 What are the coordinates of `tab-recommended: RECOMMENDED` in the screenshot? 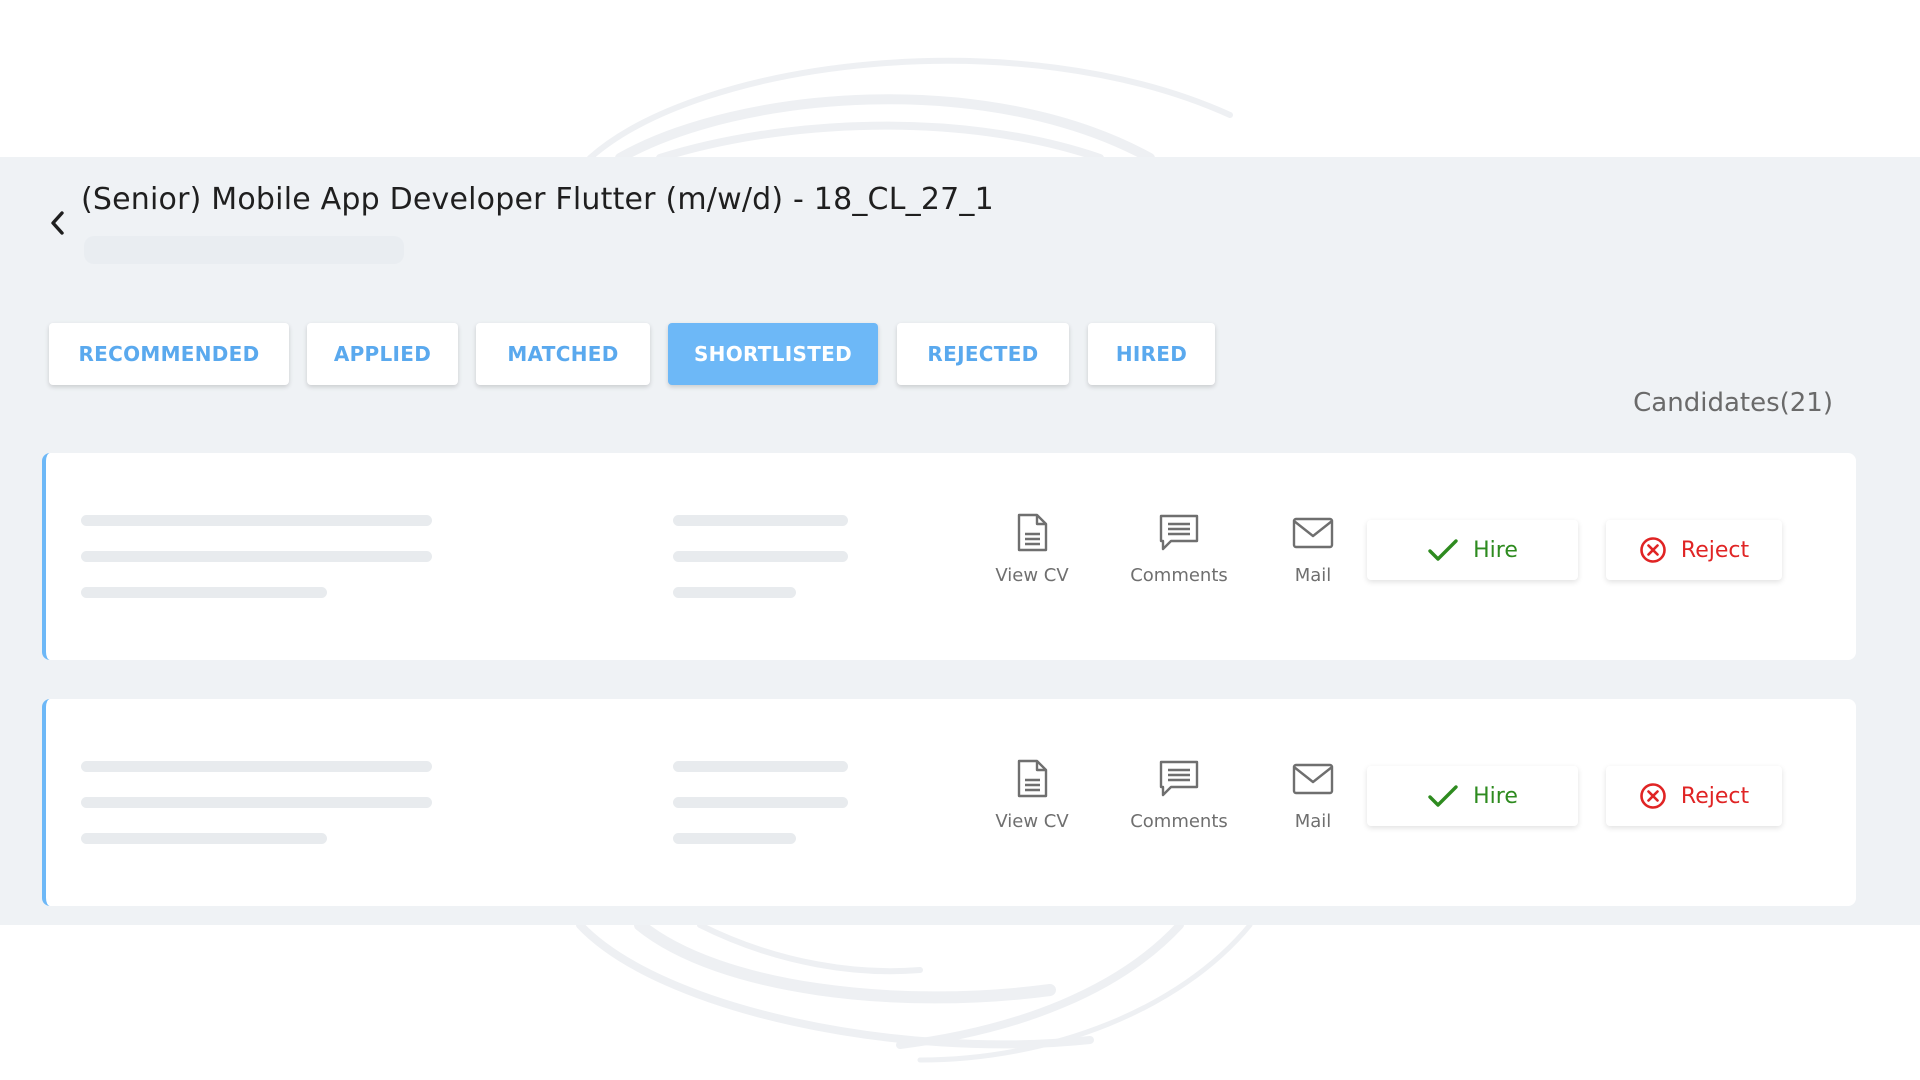 It's located at (169, 354).